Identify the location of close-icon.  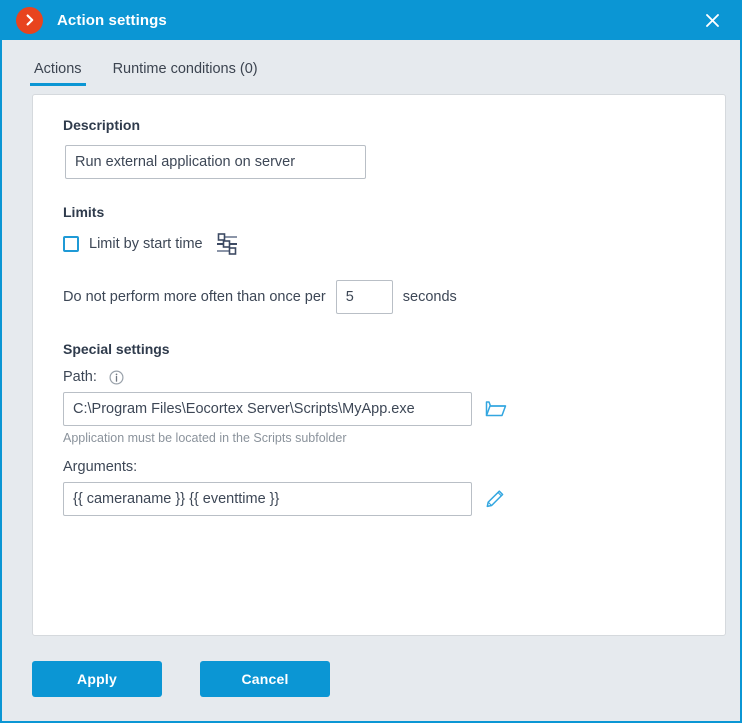
(712, 20).